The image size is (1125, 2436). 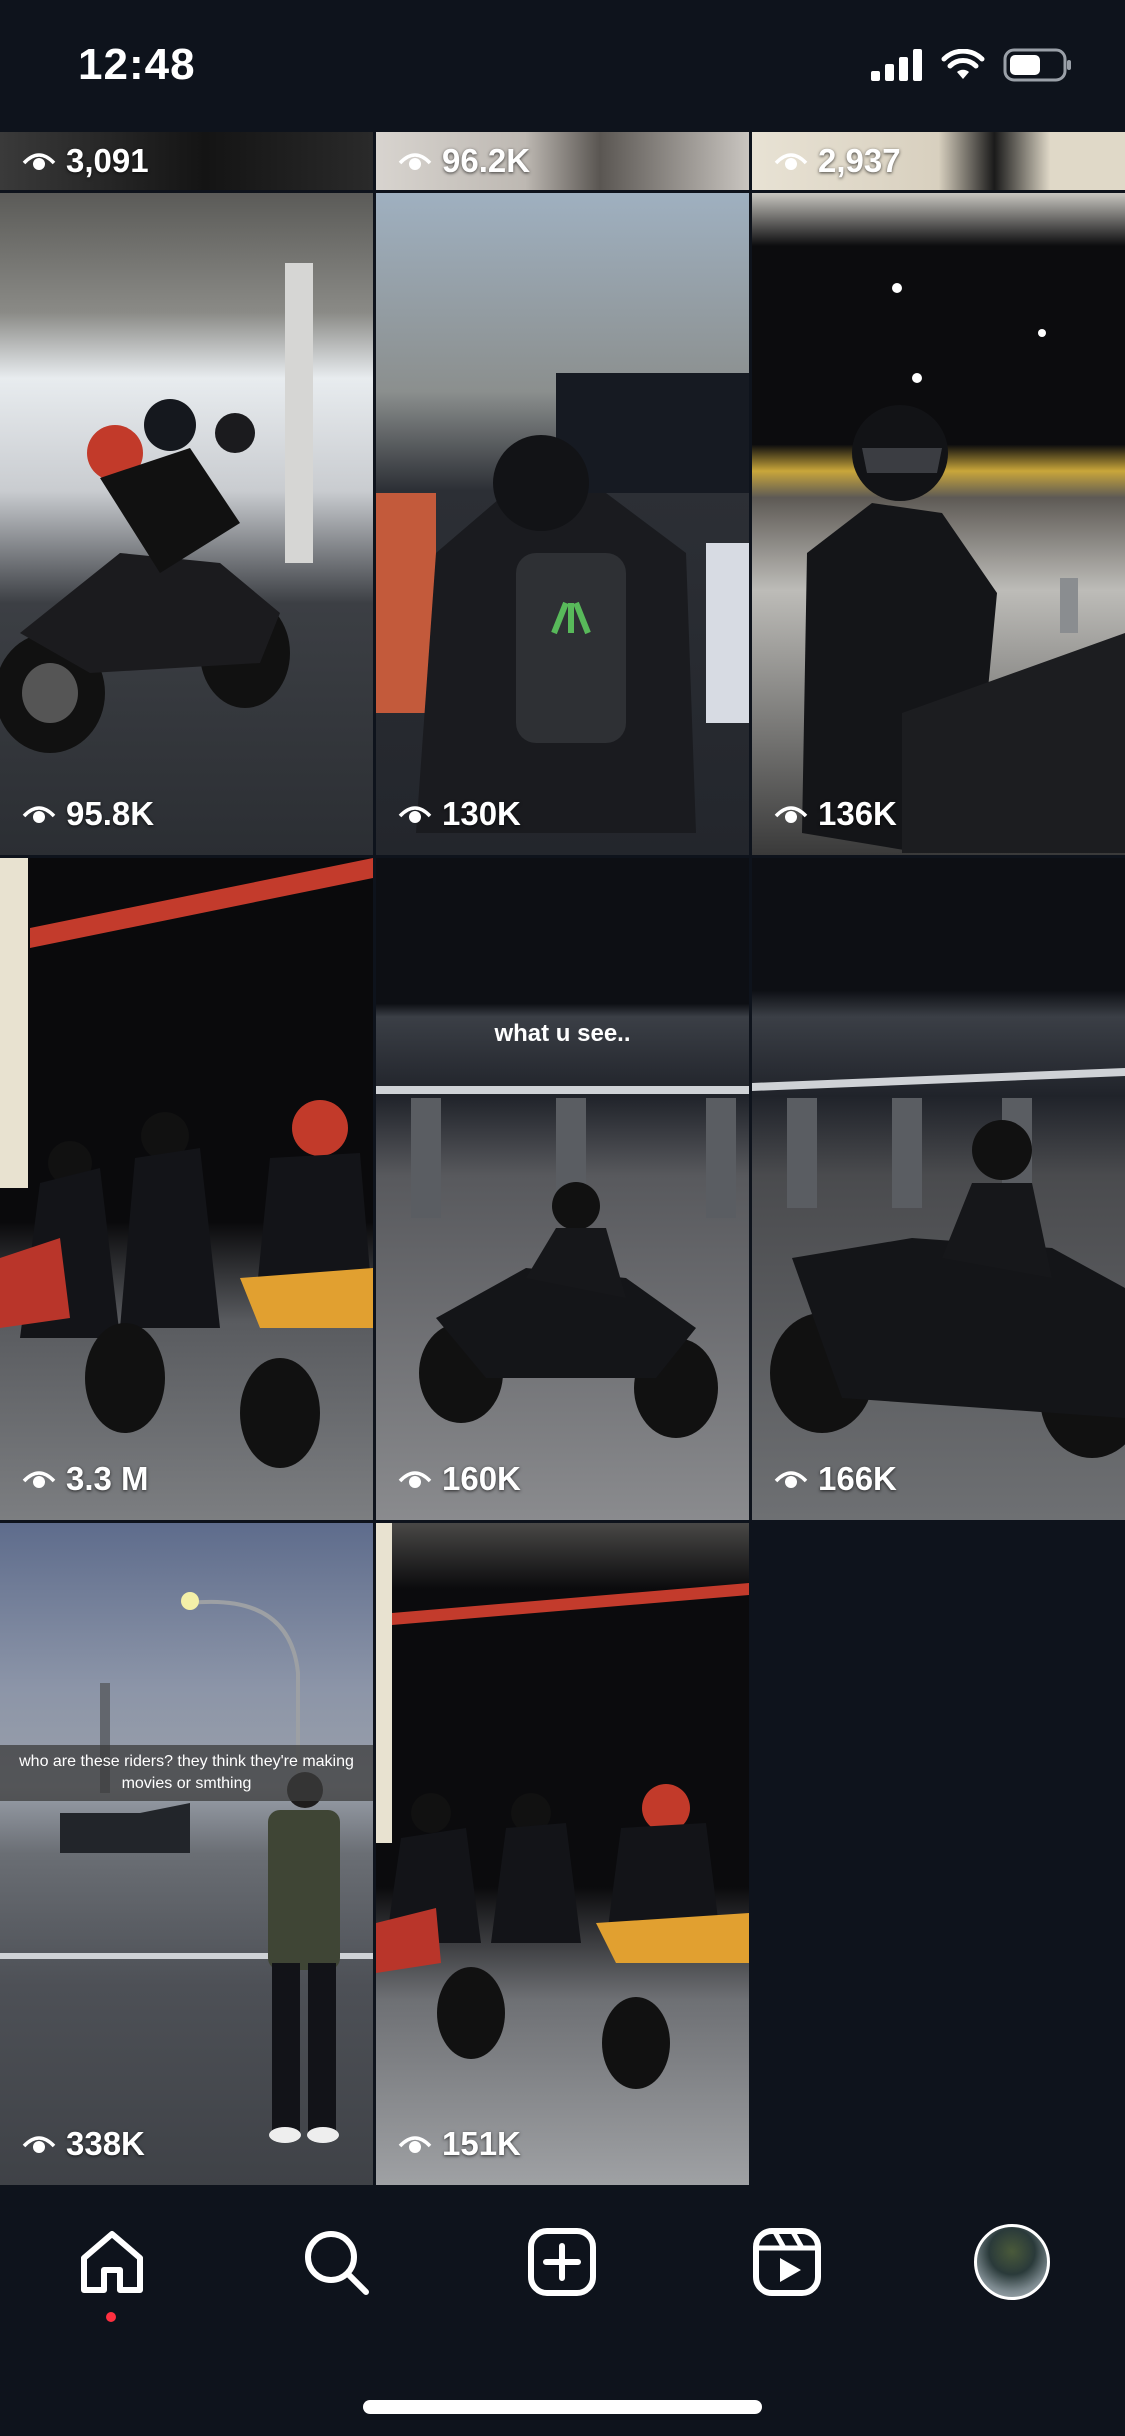 I want to click on wifi-icon, so click(x=963, y=64).